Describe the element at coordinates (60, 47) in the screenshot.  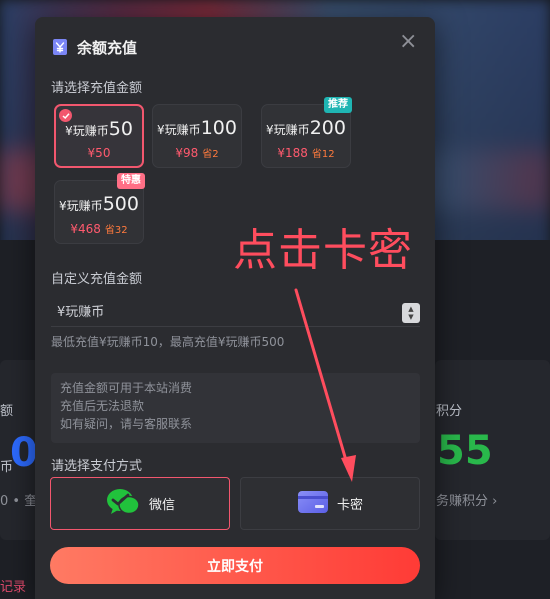
I see `wallet-icon` at that location.